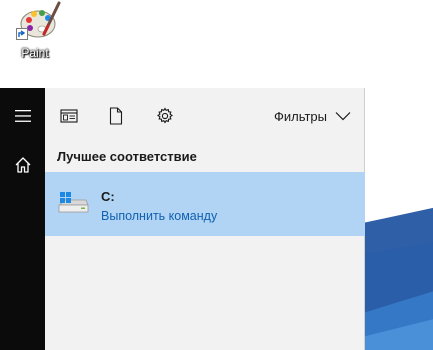 This screenshot has width=433, height=350. What do you see at coordinates (159, 216) in the screenshot?
I see `result-subtitle: Выполнить команду` at bounding box center [159, 216].